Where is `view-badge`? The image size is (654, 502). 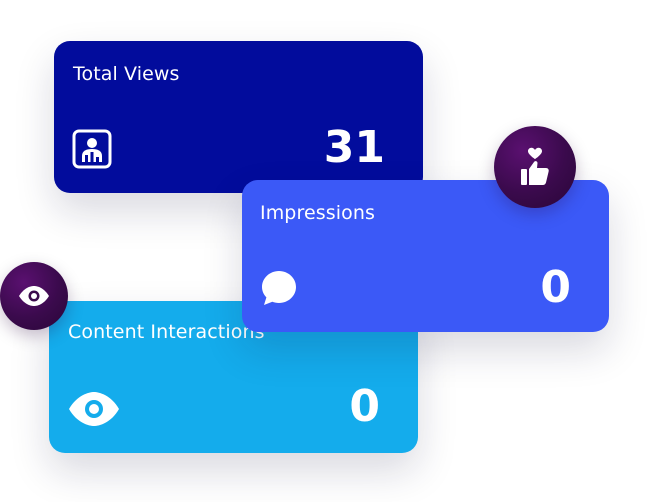 view-badge is located at coordinates (34, 296).